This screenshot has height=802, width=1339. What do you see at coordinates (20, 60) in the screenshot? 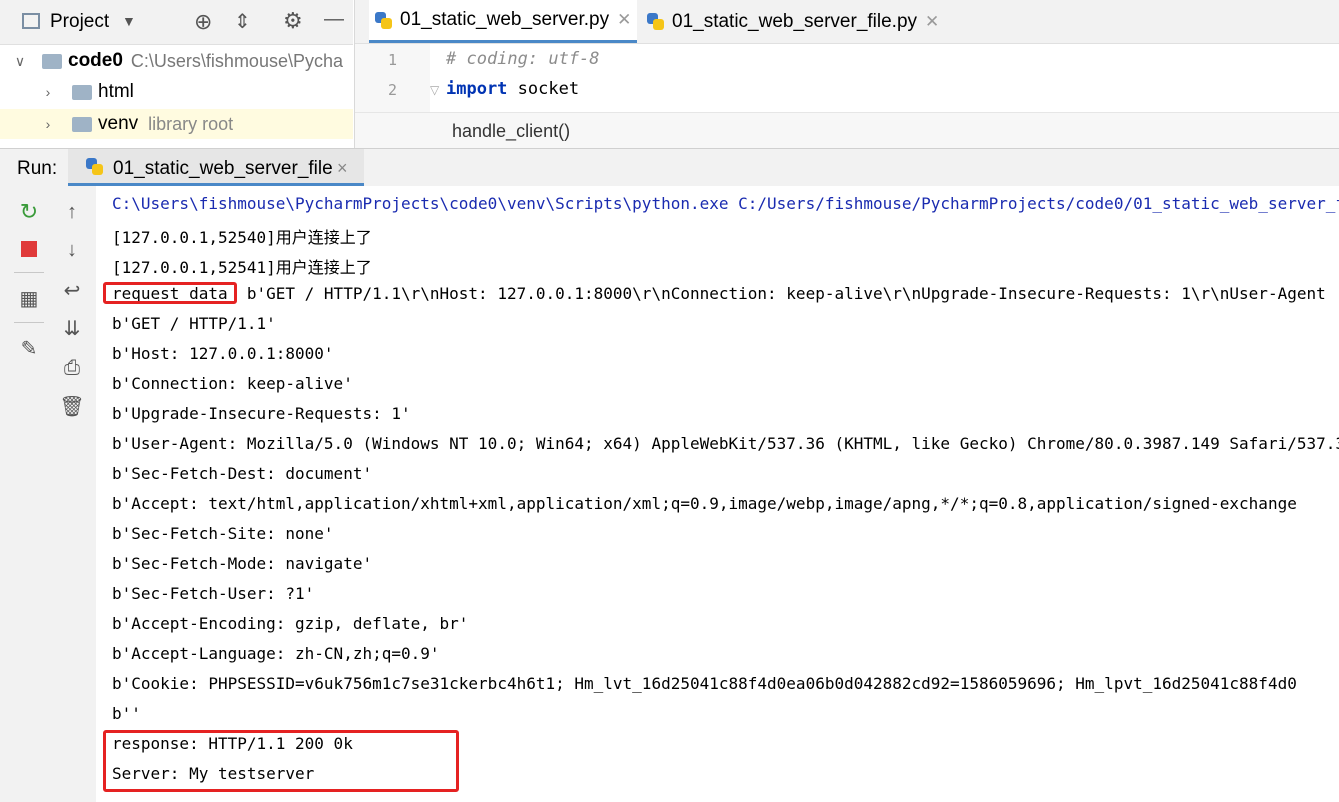
I see `chevron-down-icon: ∨` at bounding box center [20, 60].